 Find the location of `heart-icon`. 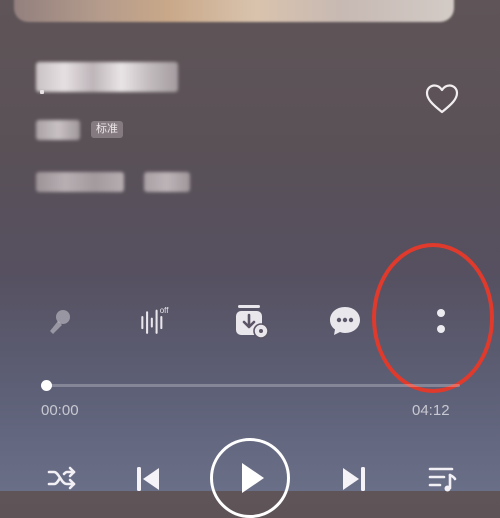

heart-icon is located at coordinates (442, 99).